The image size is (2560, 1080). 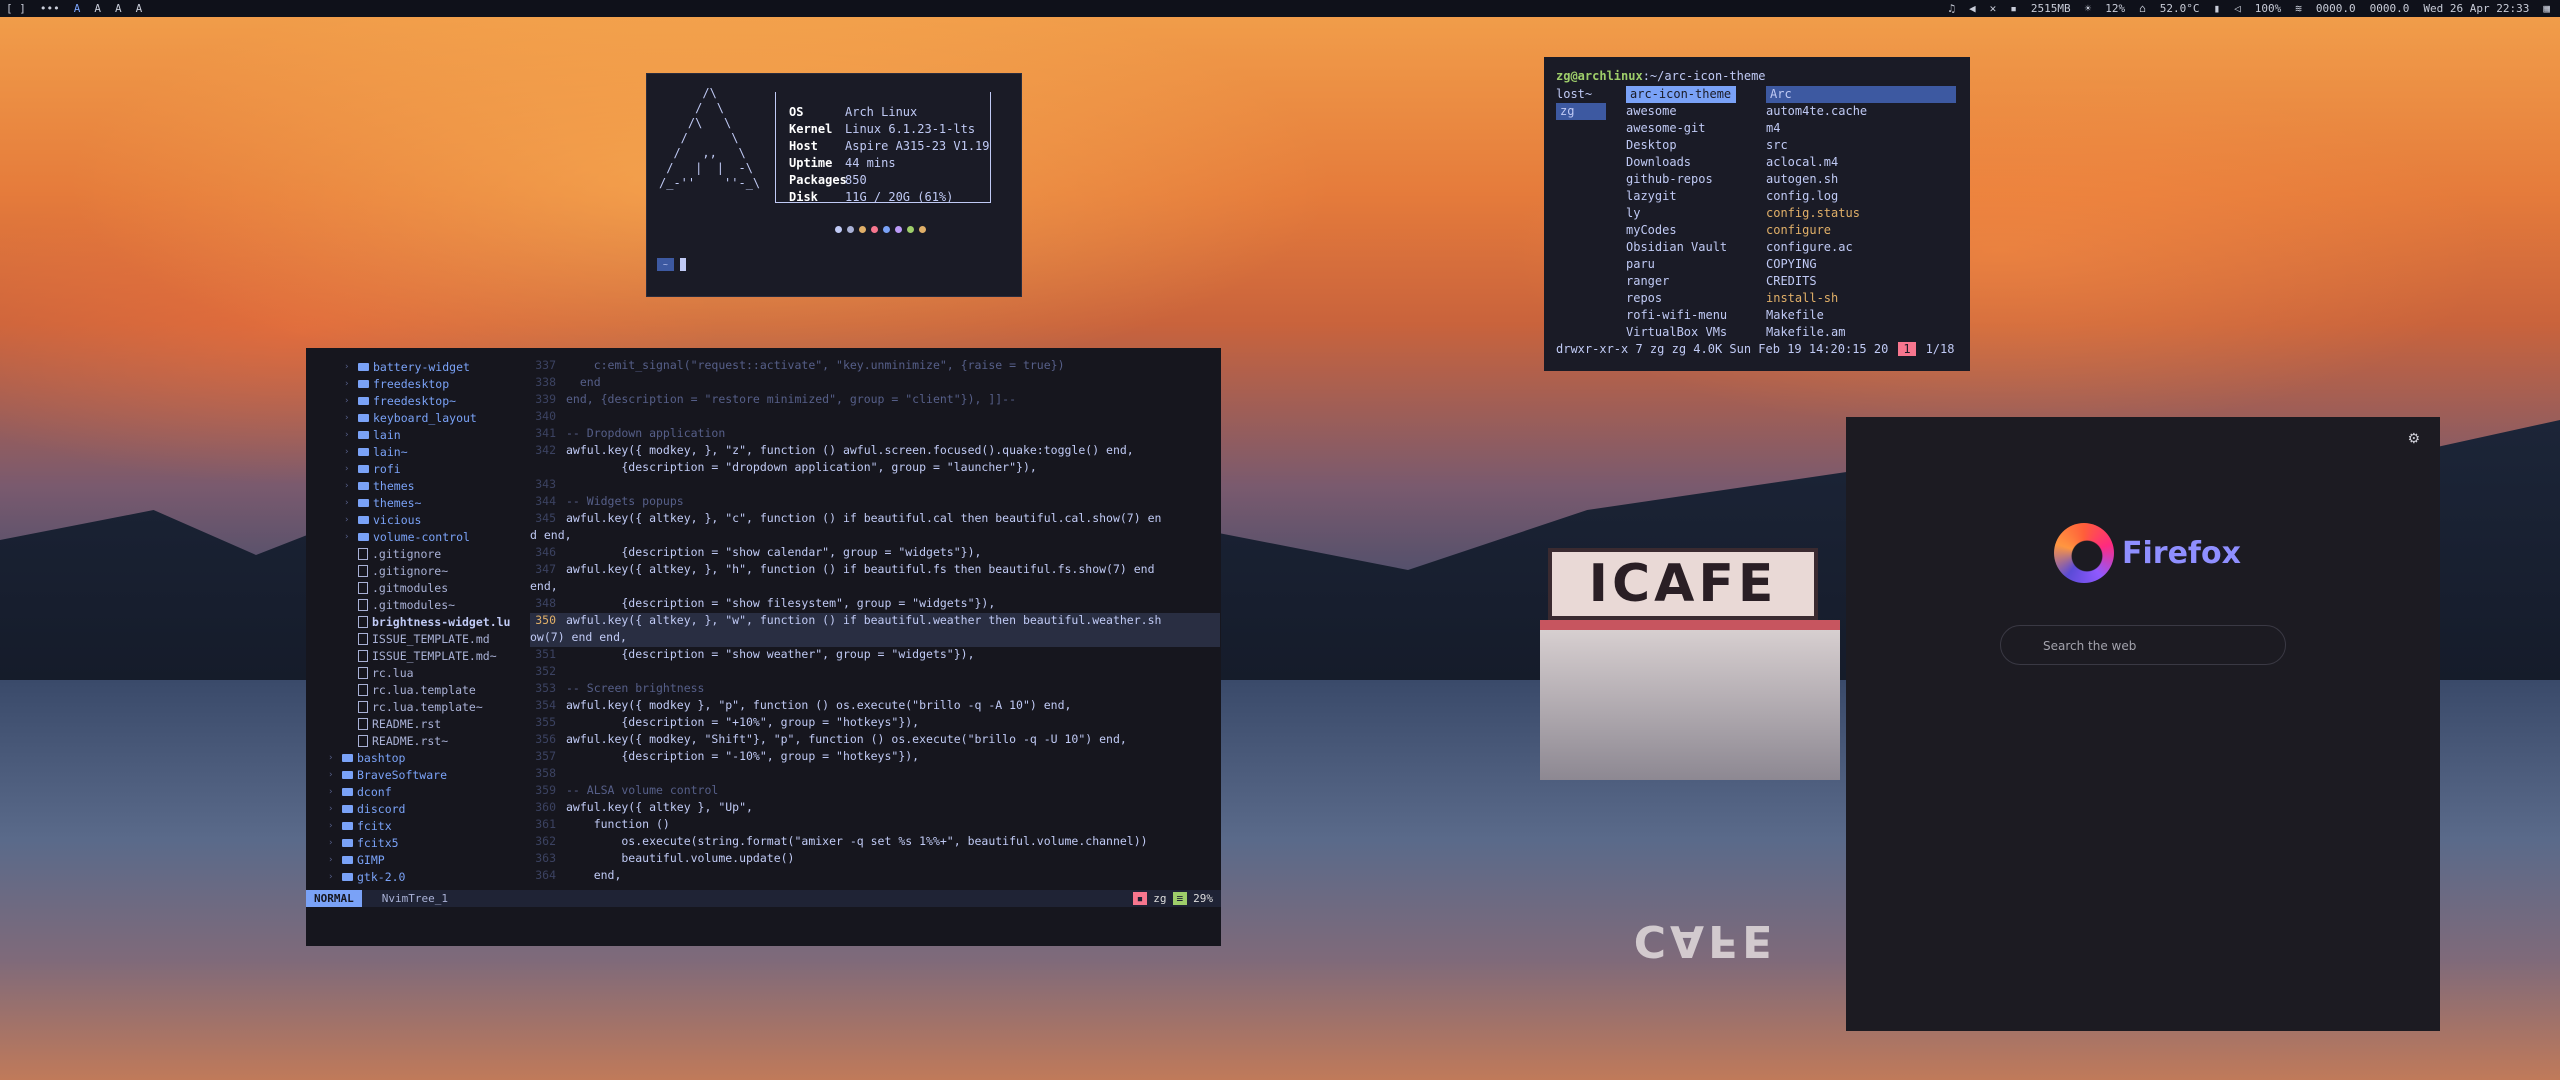 I want to click on tree-entry: › keyboard_layout, so click(x=410, y=417).